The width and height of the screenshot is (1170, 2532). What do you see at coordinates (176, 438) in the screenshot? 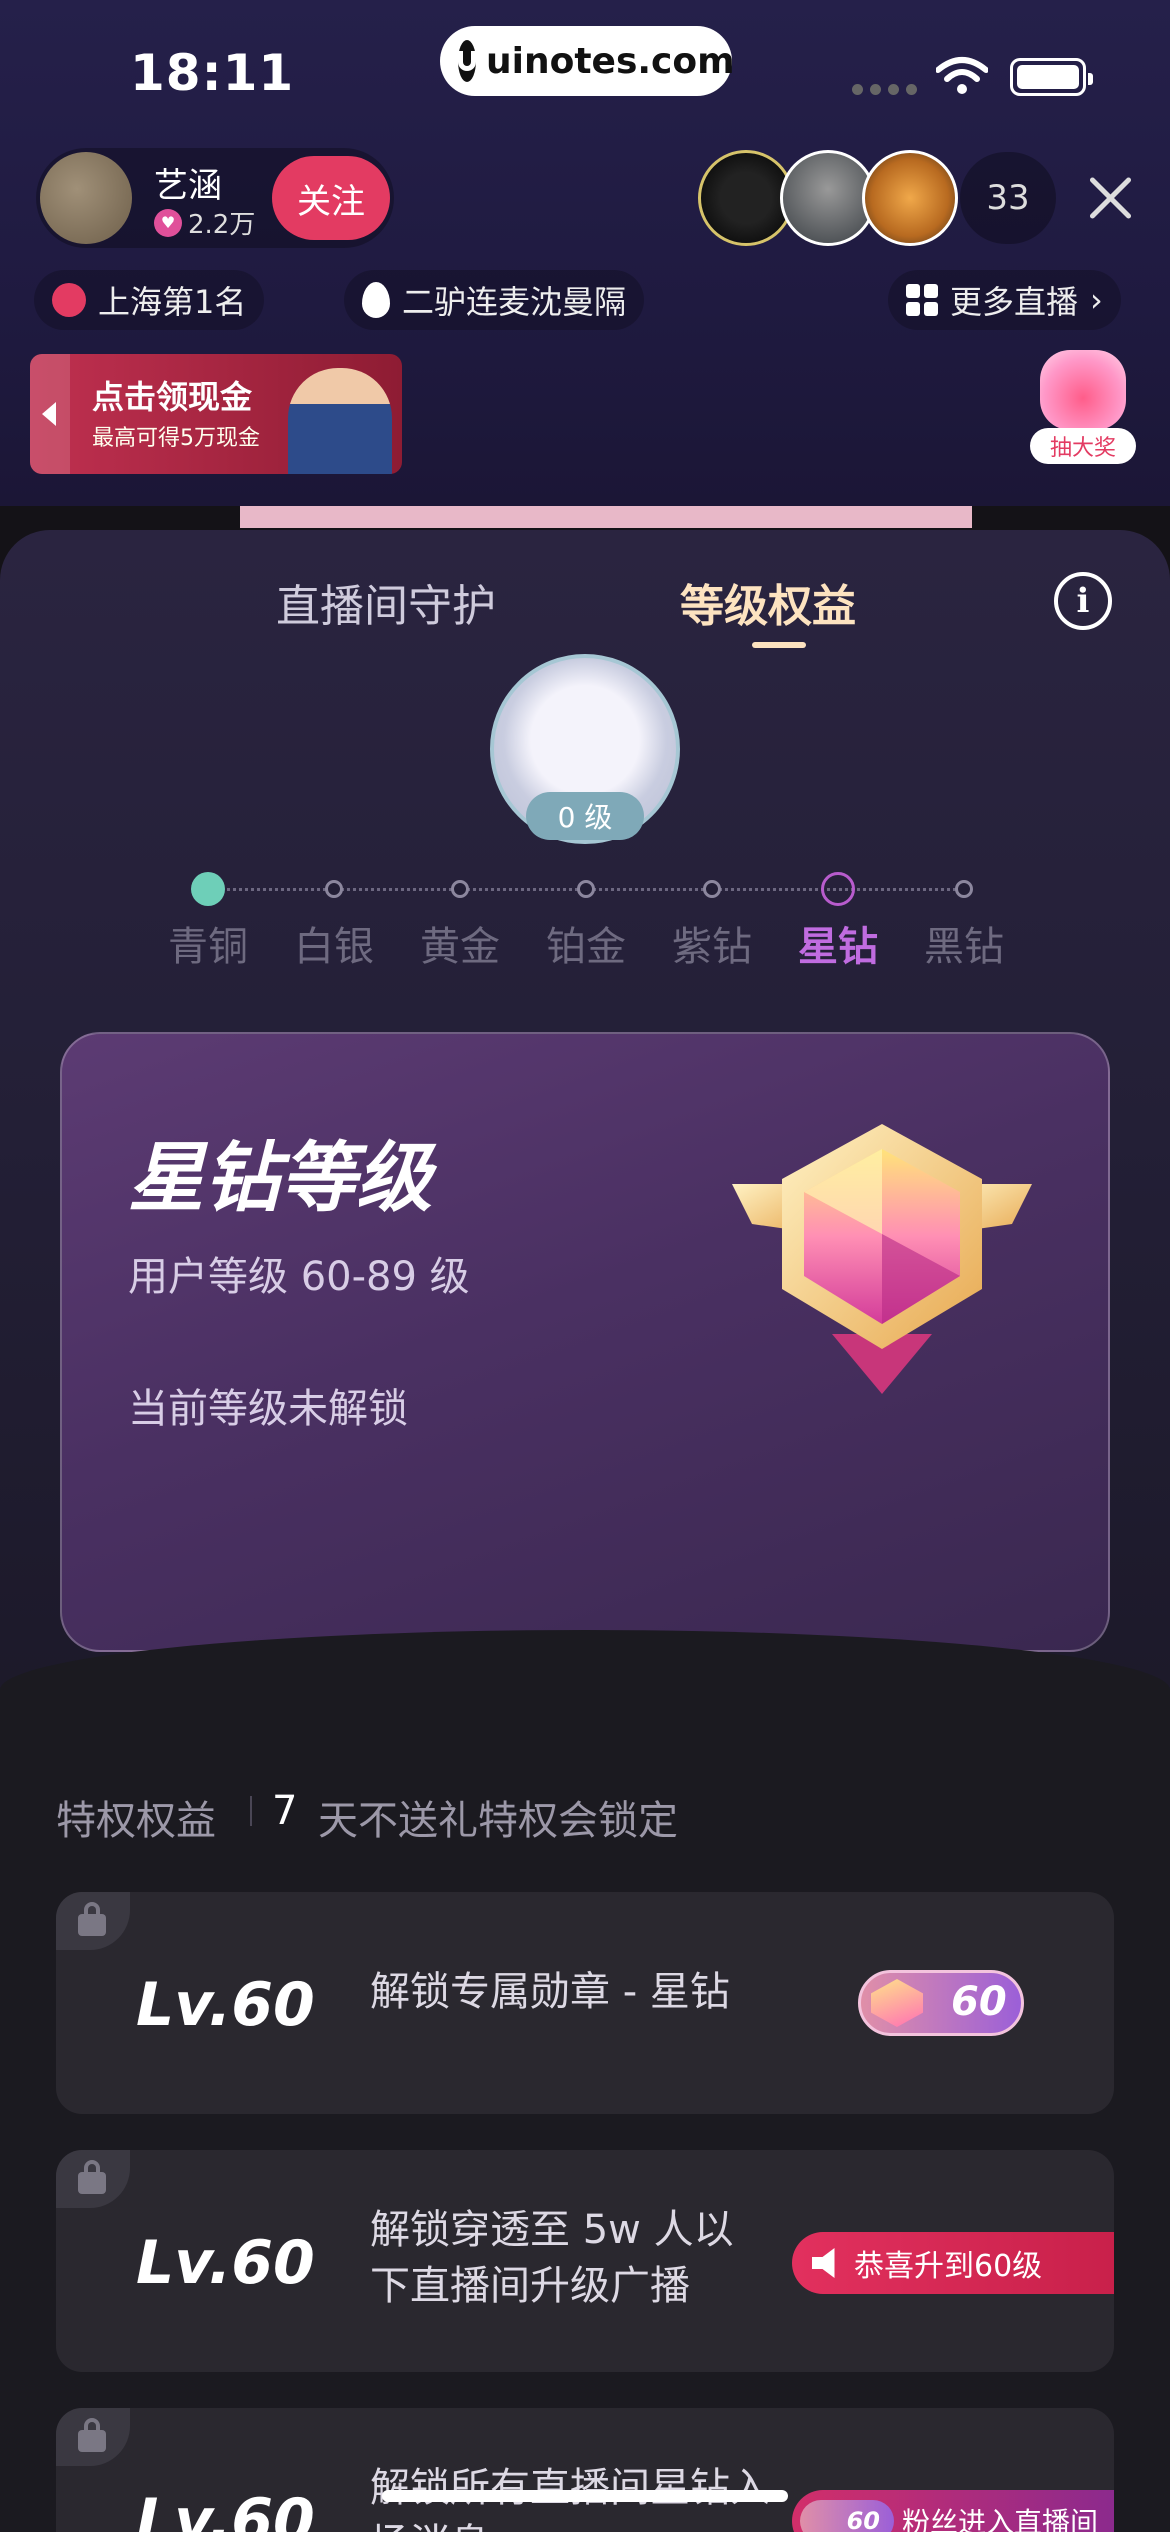
I see `banner-subtitle: 最高可得5万现金` at bounding box center [176, 438].